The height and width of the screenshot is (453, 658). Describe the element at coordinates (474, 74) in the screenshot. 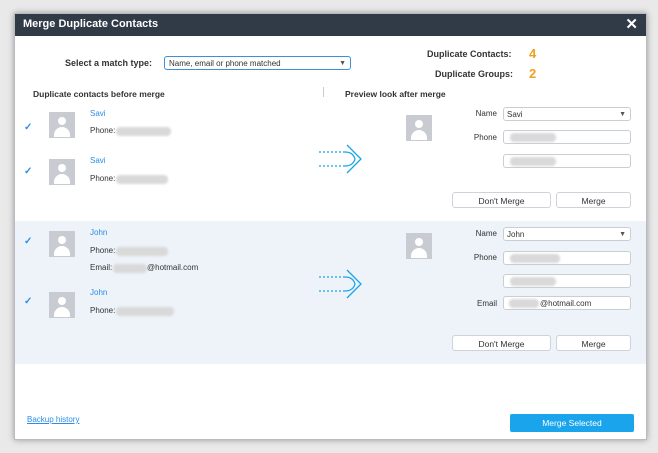

I see `duplicate-groups-label: Duplicate Groups:` at that location.